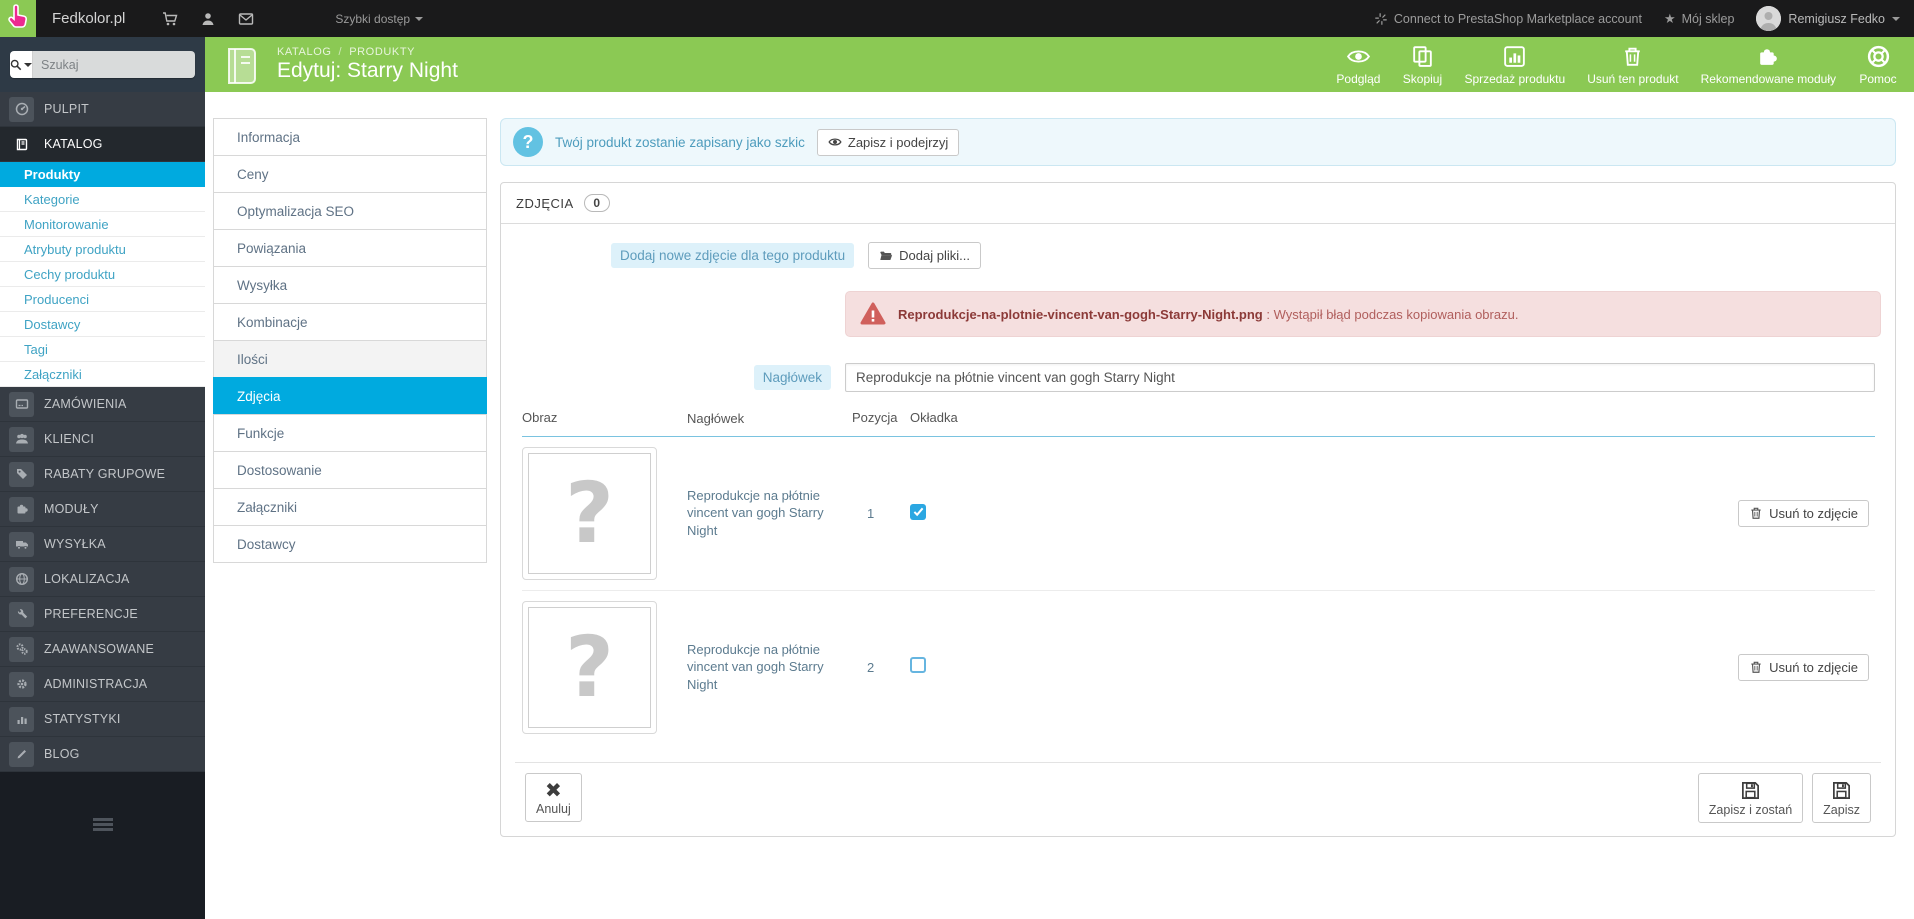  Describe the element at coordinates (350, 211) in the screenshot. I see `tab-optymalizacja-seo: Optymalizacja SEO` at that location.